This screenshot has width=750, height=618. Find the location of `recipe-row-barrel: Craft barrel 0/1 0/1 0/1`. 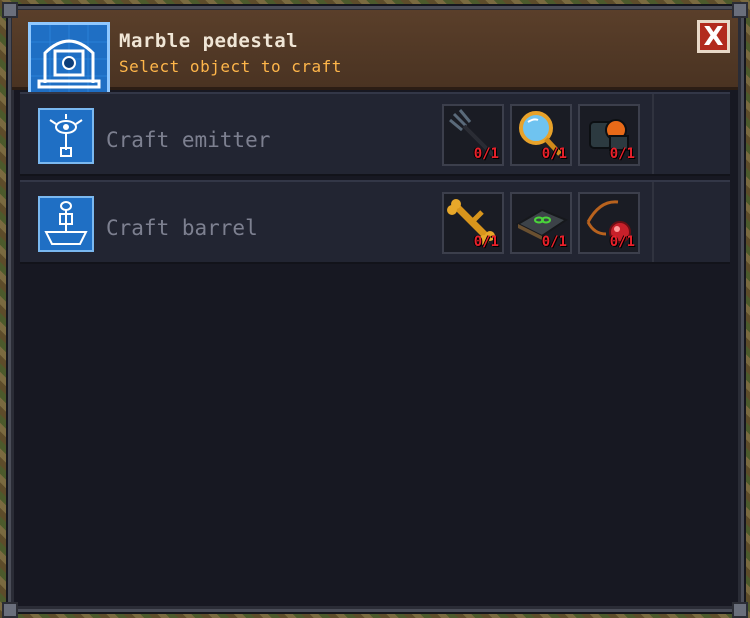

recipe-row-barrel: Craft barrel 0/1 0/1 0/1 is located at coordinates (375, 222).